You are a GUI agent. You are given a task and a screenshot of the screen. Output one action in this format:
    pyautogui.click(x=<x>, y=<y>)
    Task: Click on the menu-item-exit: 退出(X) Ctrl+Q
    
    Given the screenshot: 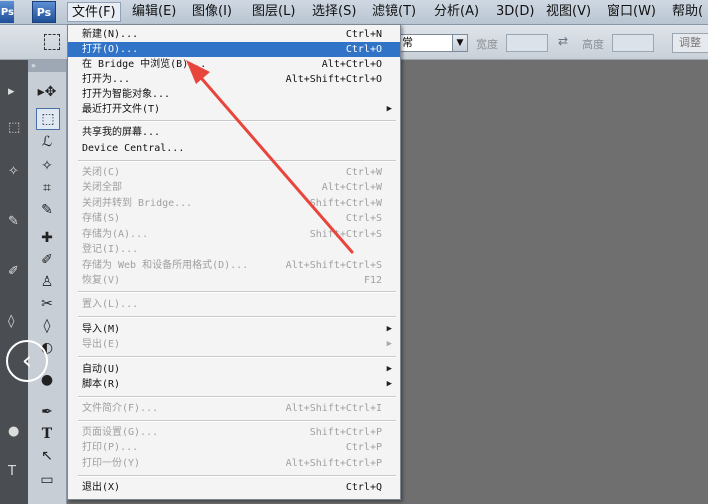 What is the action you would take?
    pyautogui.click(x=234, y=487)
    